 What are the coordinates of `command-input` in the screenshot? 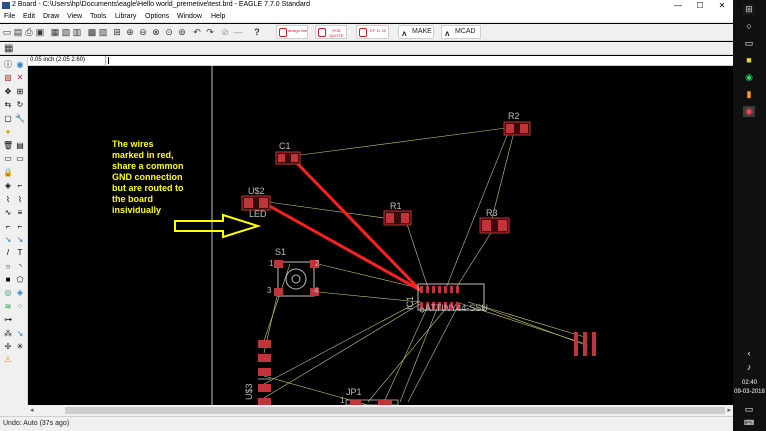 It's located at (108, 60).